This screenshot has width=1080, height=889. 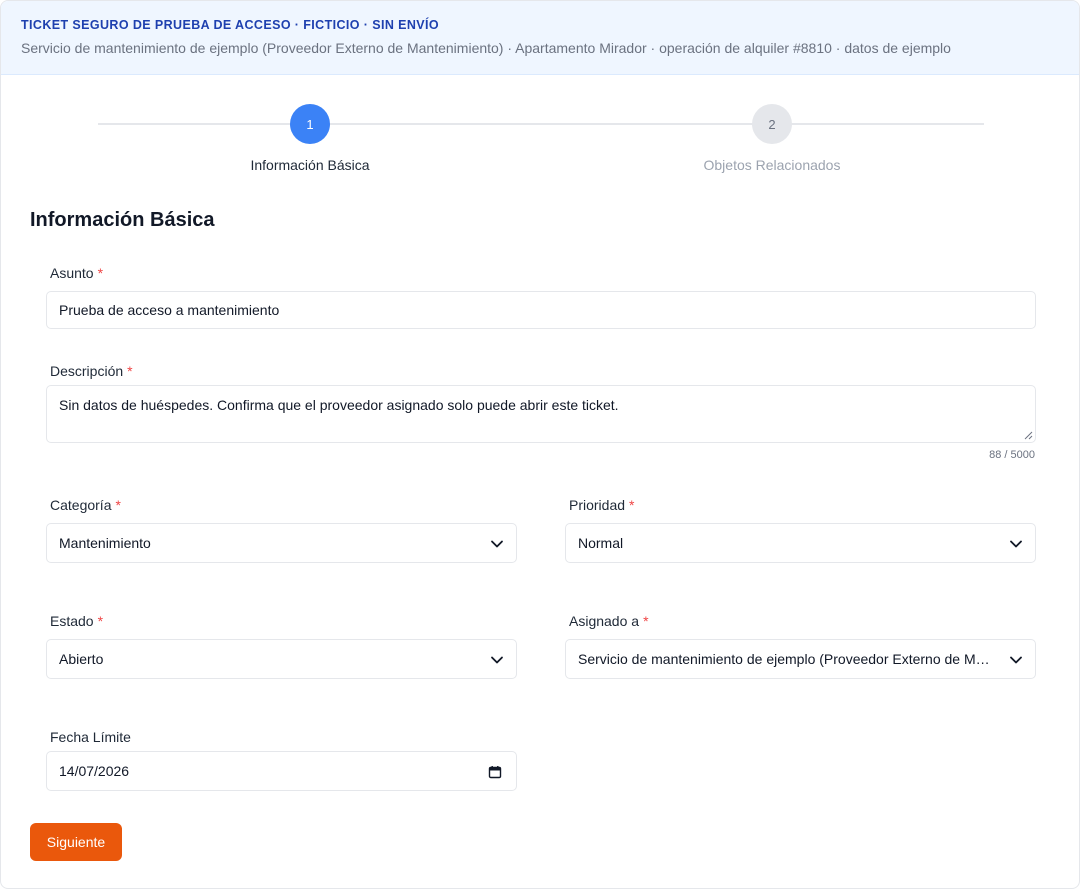 What do you see at coordinates (772, 124) in the screenshot?
I see `step-2-indicator: 2` at bounding box center [772, 124].